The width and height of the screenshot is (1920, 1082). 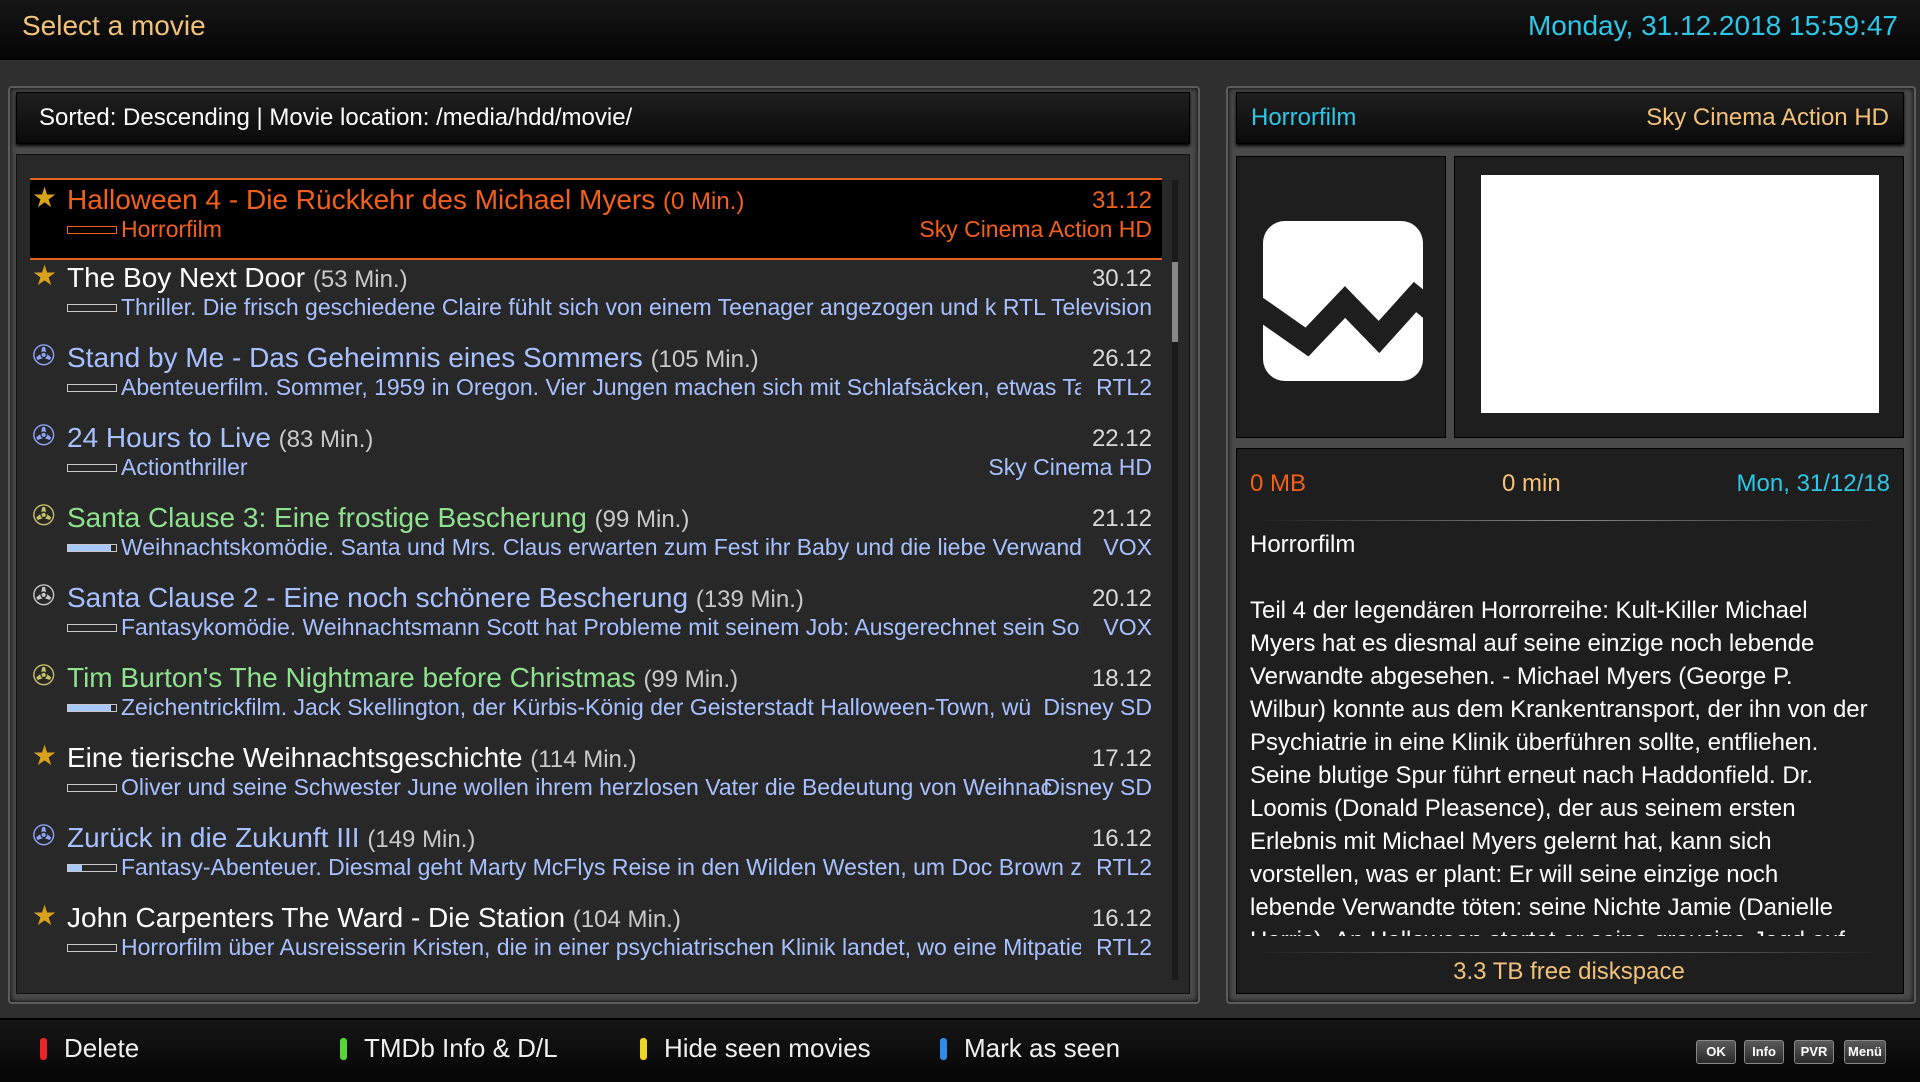 What do you see at coordinates (1121, 438) in the screenshot?
I see `movie-date: 22.12` at bounding box center [1121, 438].